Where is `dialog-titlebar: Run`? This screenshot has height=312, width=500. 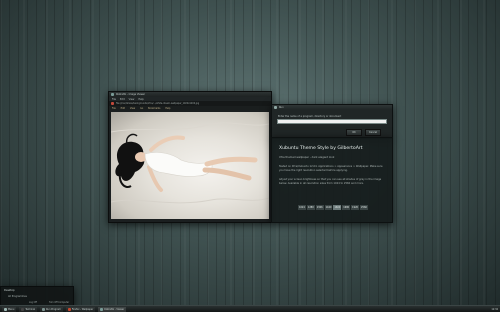 dialog-titlebar: Run is located at coordinates (332, 107).